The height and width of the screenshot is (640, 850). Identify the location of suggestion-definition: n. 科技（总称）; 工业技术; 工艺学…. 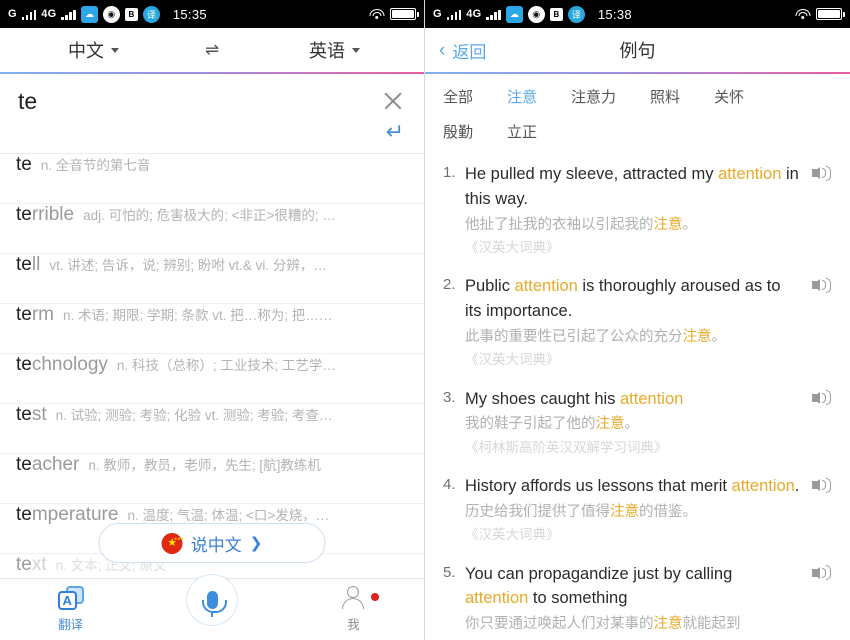
(226, 365).